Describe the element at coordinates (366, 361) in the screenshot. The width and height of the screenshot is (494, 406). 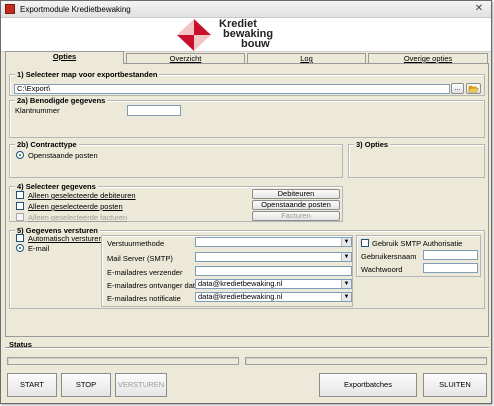
I see `status-field-right` at that location.